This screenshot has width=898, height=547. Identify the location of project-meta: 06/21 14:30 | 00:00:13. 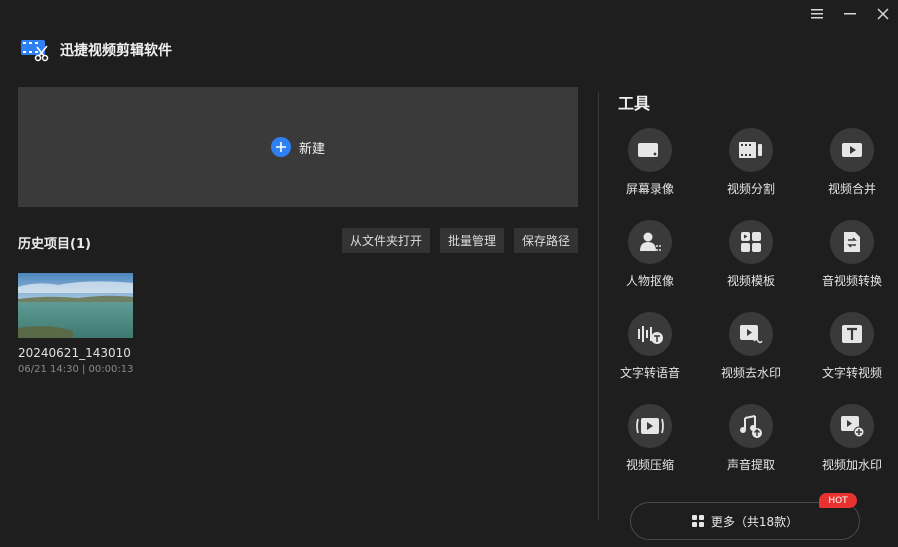
(76, 369).